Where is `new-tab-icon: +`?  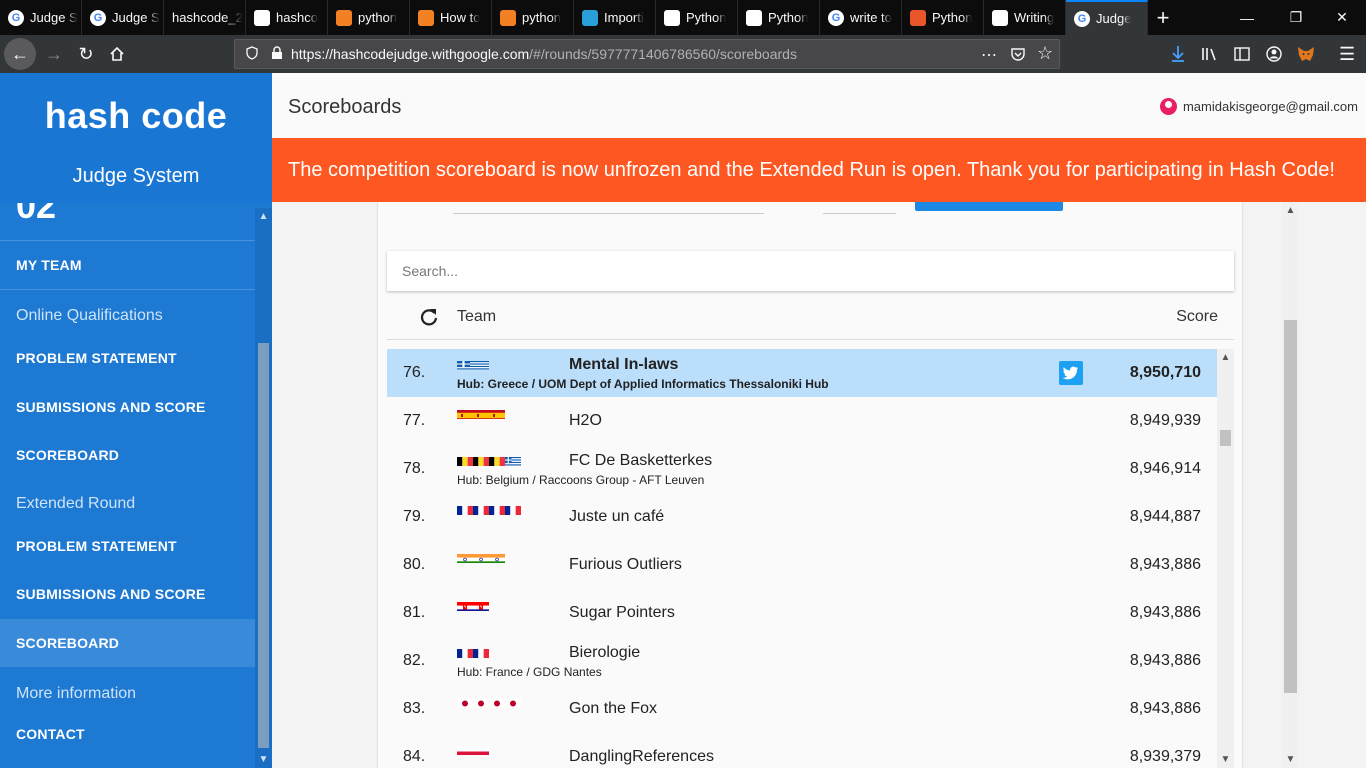 new-tab-icon: + is located at coordinates (1163, 17).